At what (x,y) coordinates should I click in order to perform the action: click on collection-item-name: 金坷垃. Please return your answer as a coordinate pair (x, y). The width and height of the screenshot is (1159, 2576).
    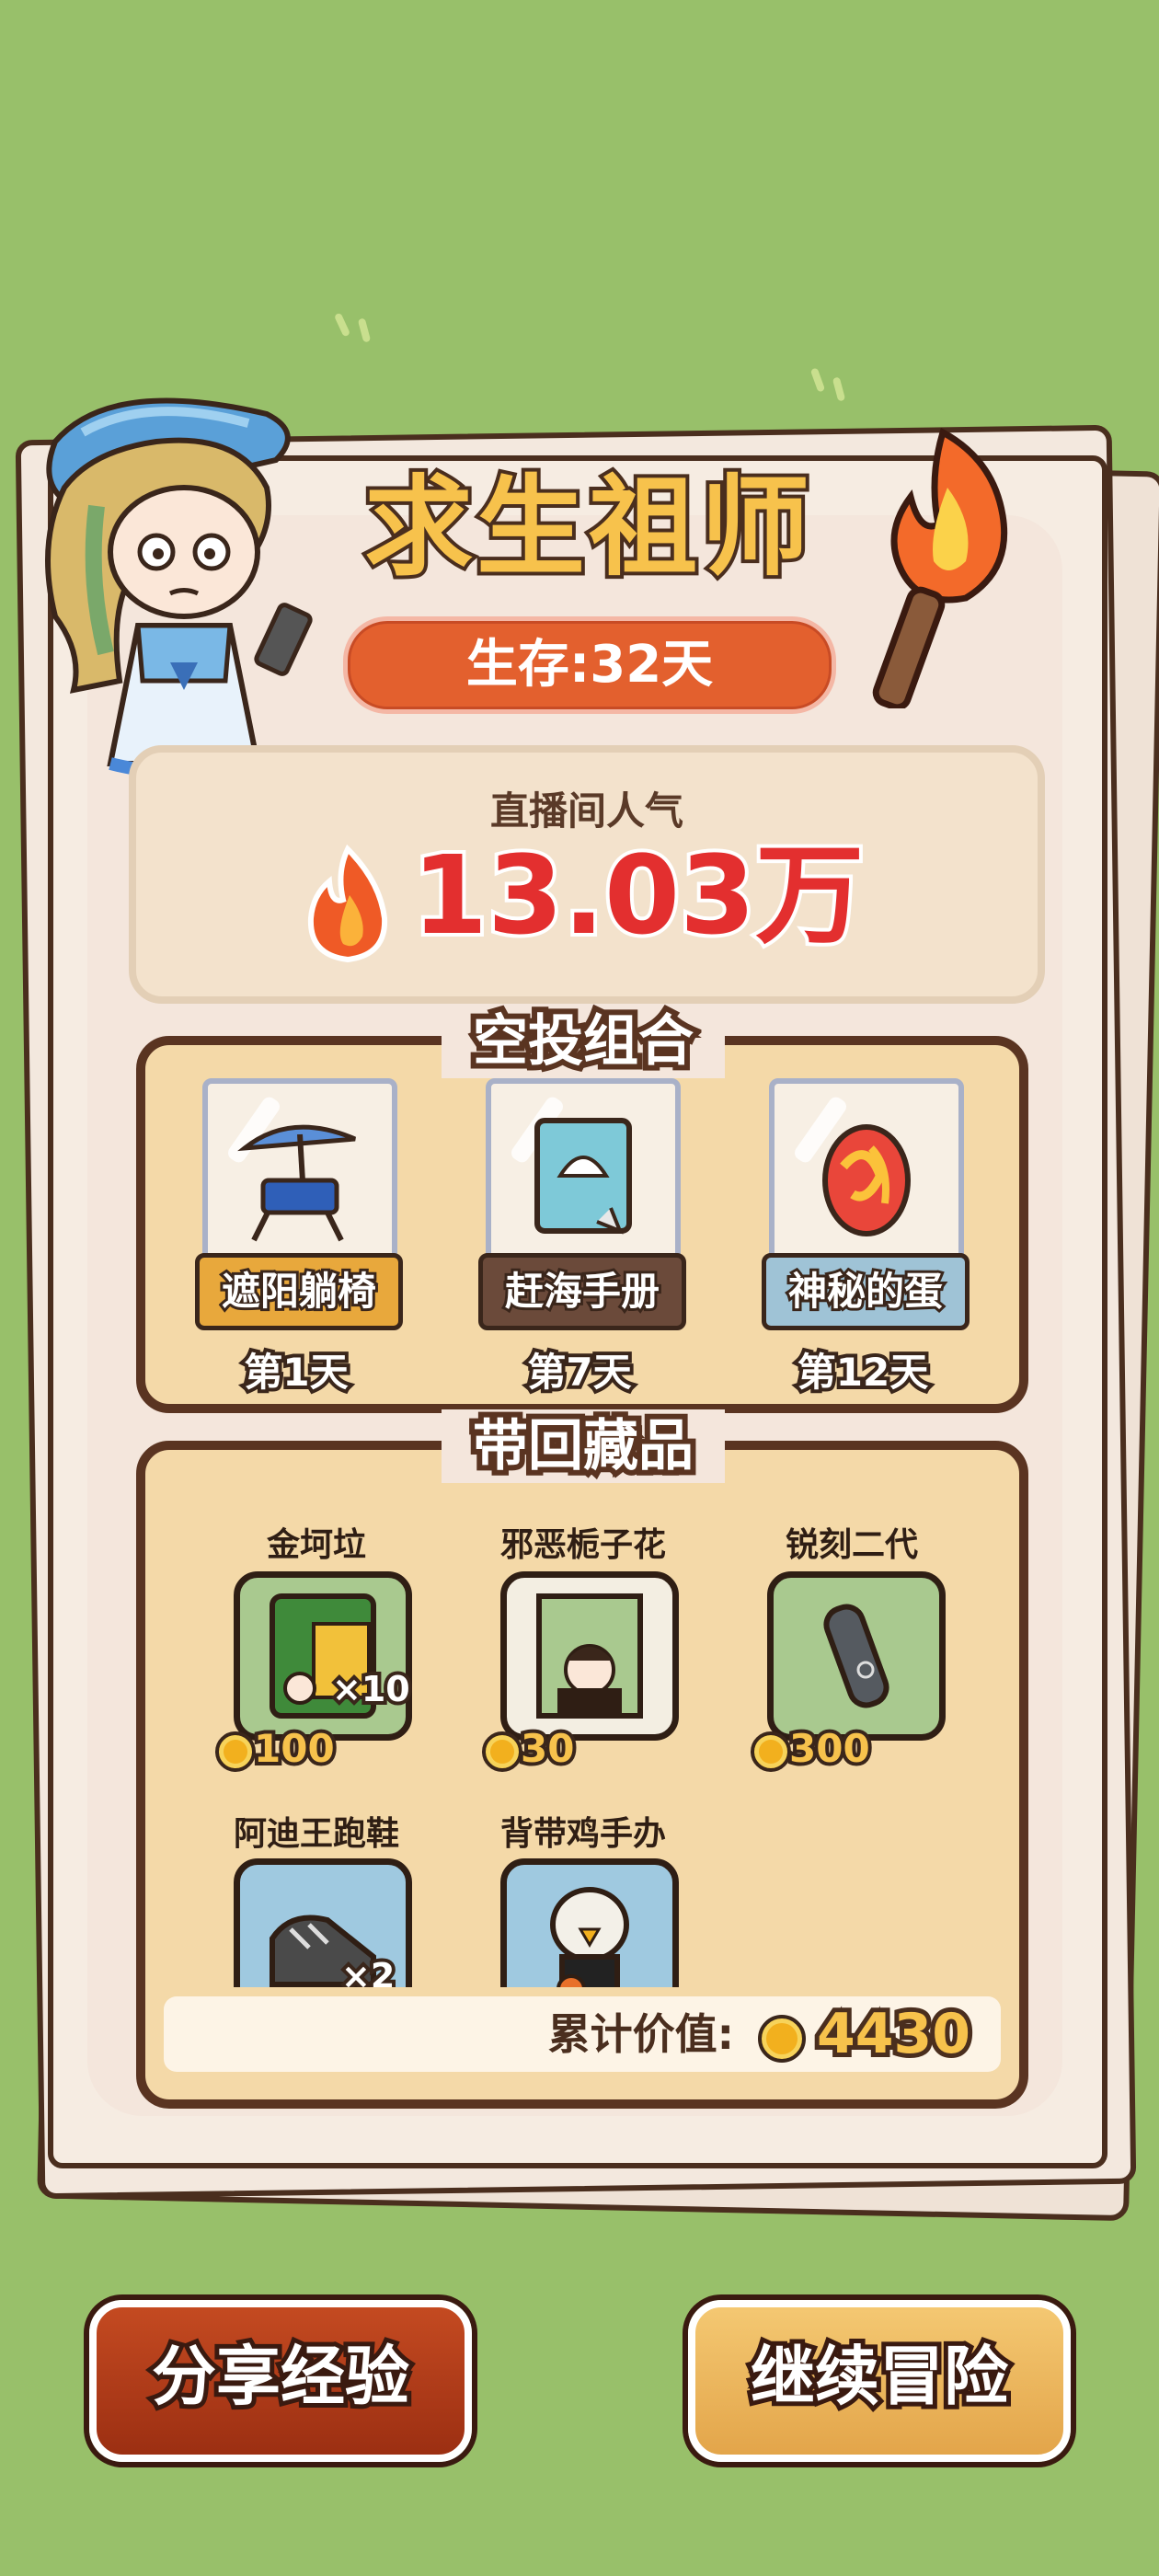
    Looking at the image, I should click on (316, 1545).